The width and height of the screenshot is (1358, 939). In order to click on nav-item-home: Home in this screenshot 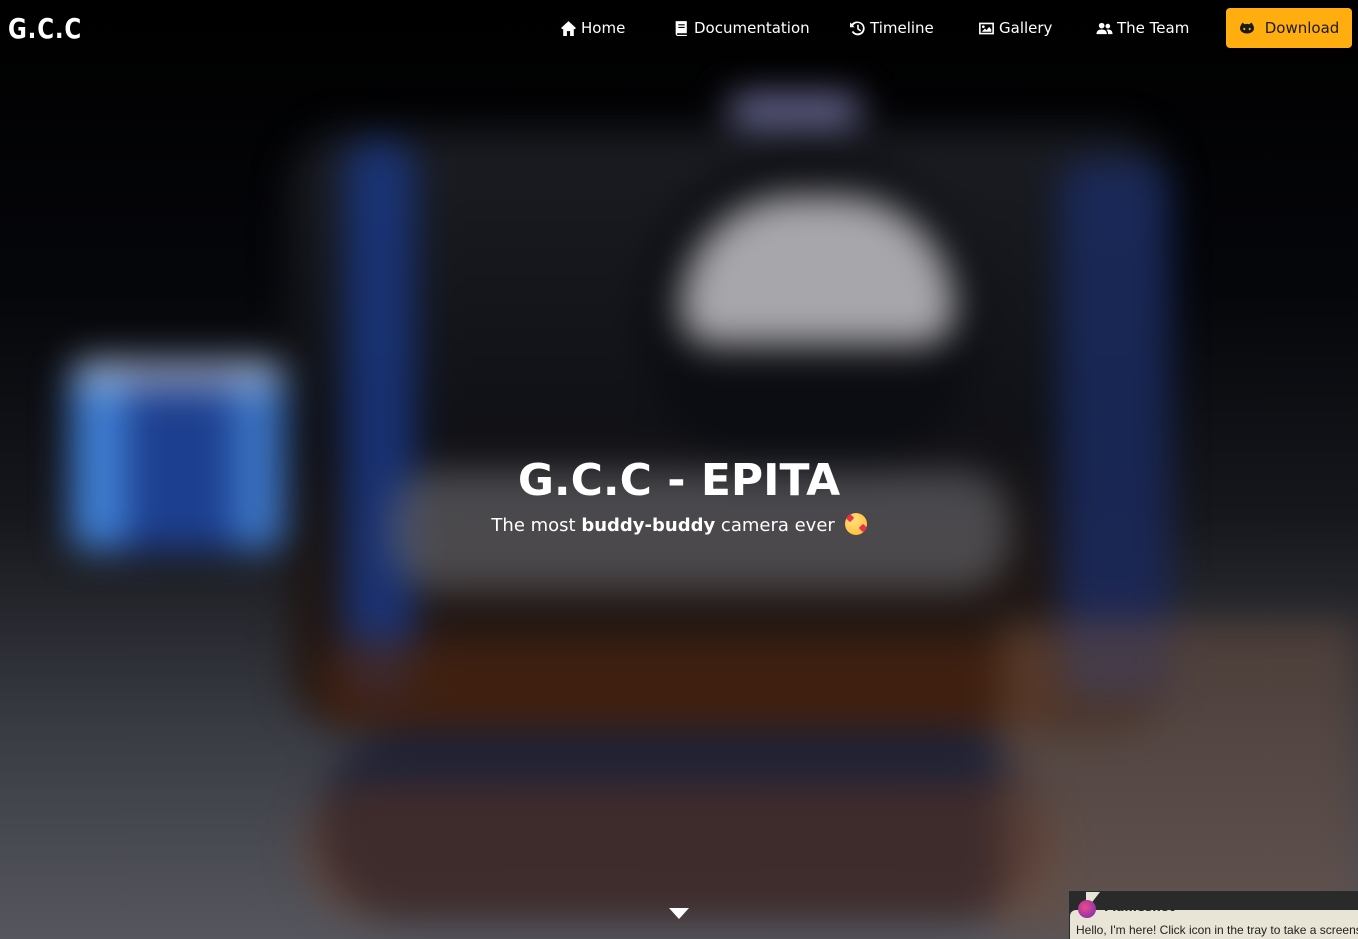, I will do `click(592, 28)`.